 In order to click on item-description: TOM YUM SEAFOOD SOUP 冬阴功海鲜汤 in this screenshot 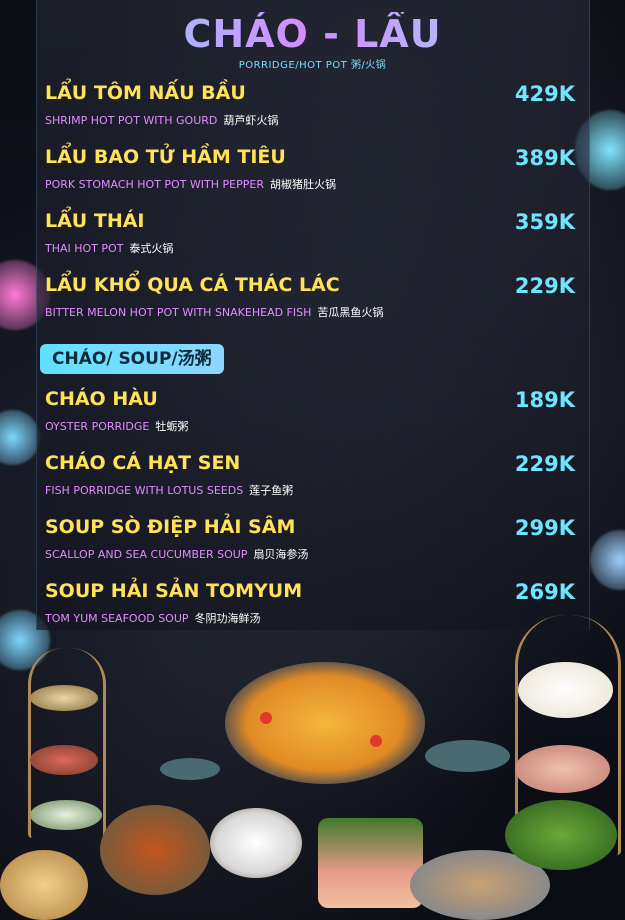, I will do `click(153, 618)`.